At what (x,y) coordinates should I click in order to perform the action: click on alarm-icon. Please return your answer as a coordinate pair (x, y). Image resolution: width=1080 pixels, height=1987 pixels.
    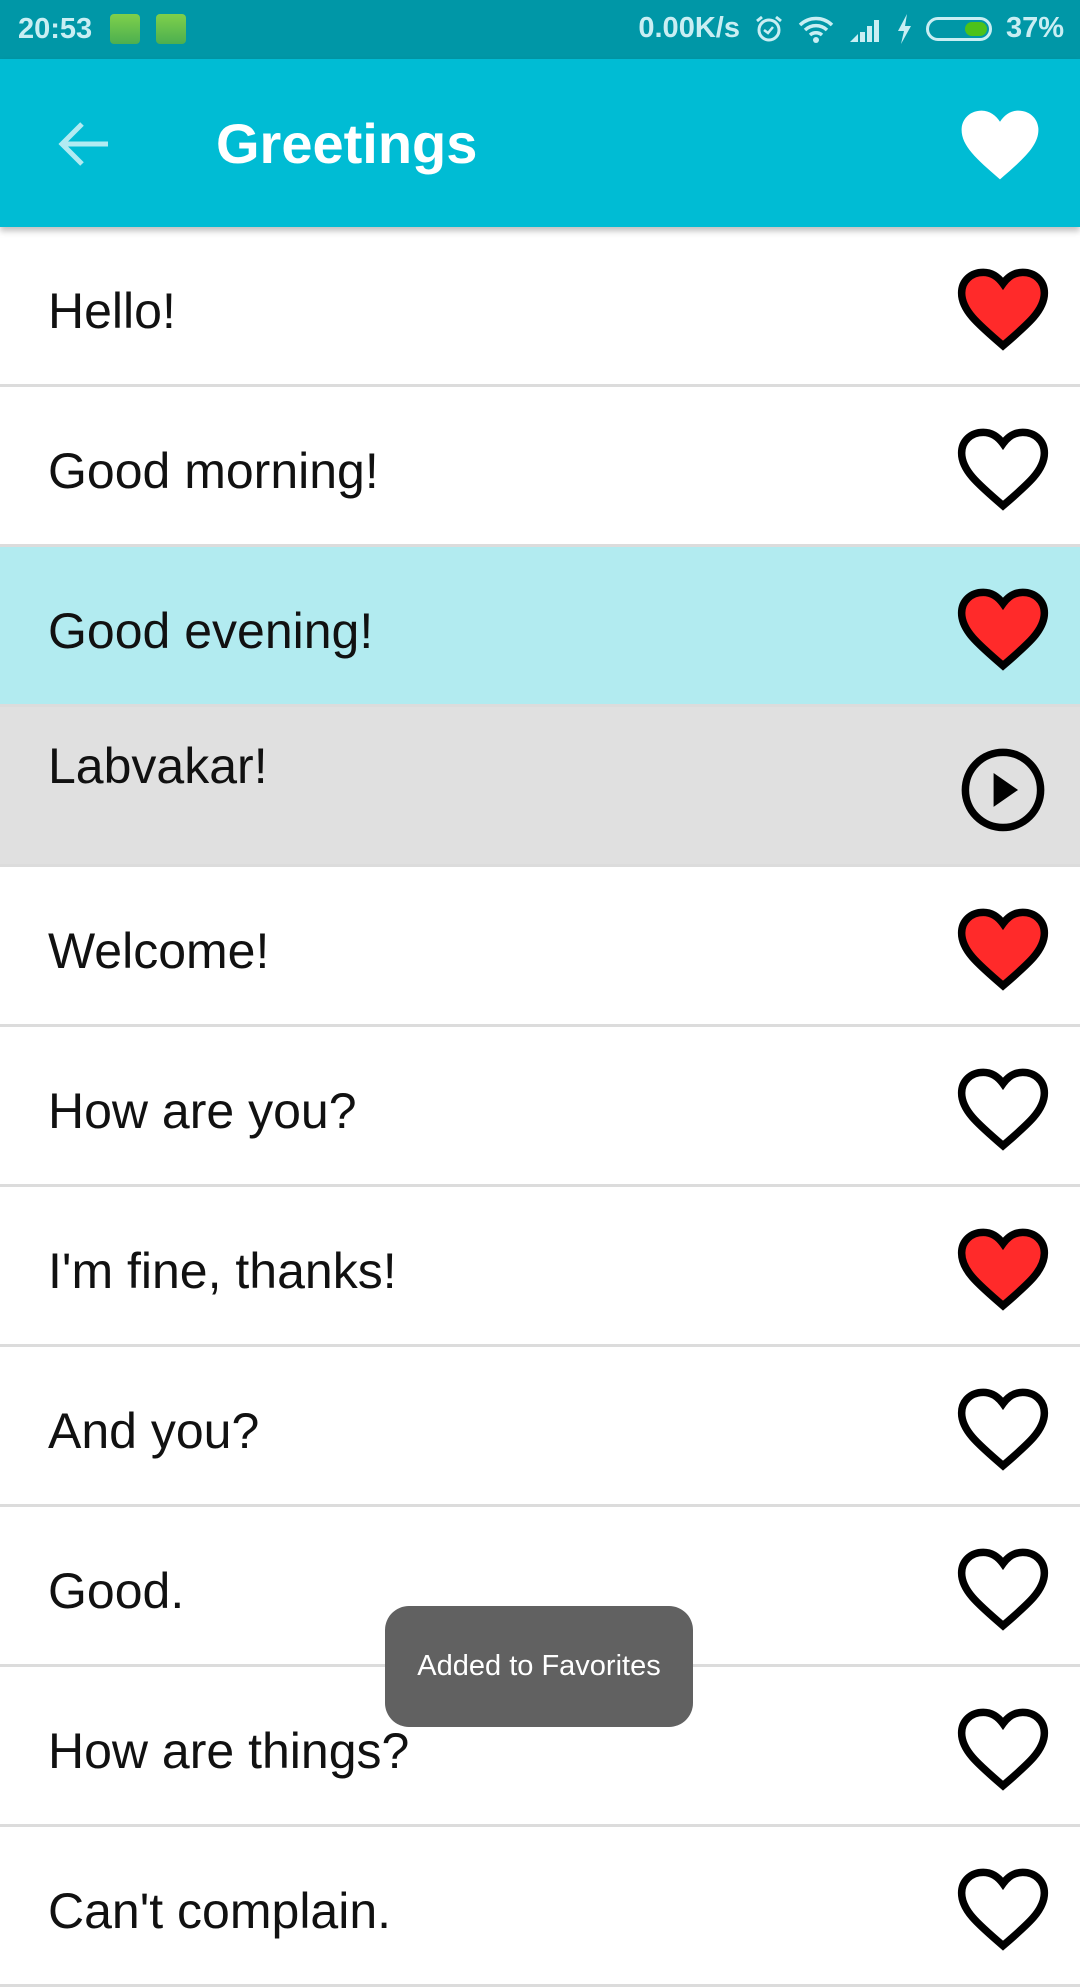
    Looking at the image, I should click on (769, 28).